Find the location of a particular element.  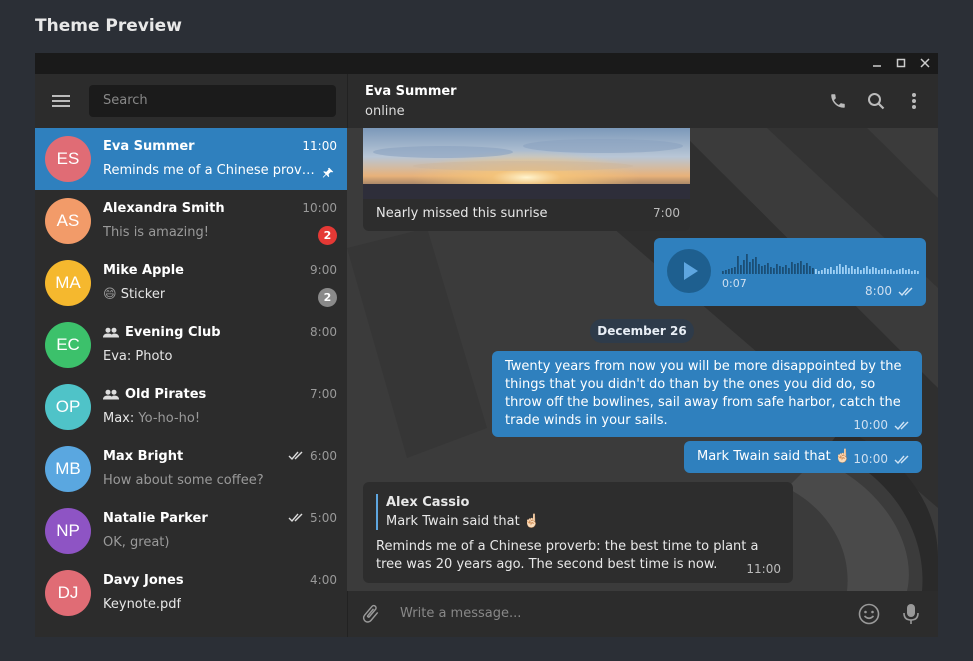

chat-preview: Max: Yo-ho-ho! is located at coordinates (151, 418).